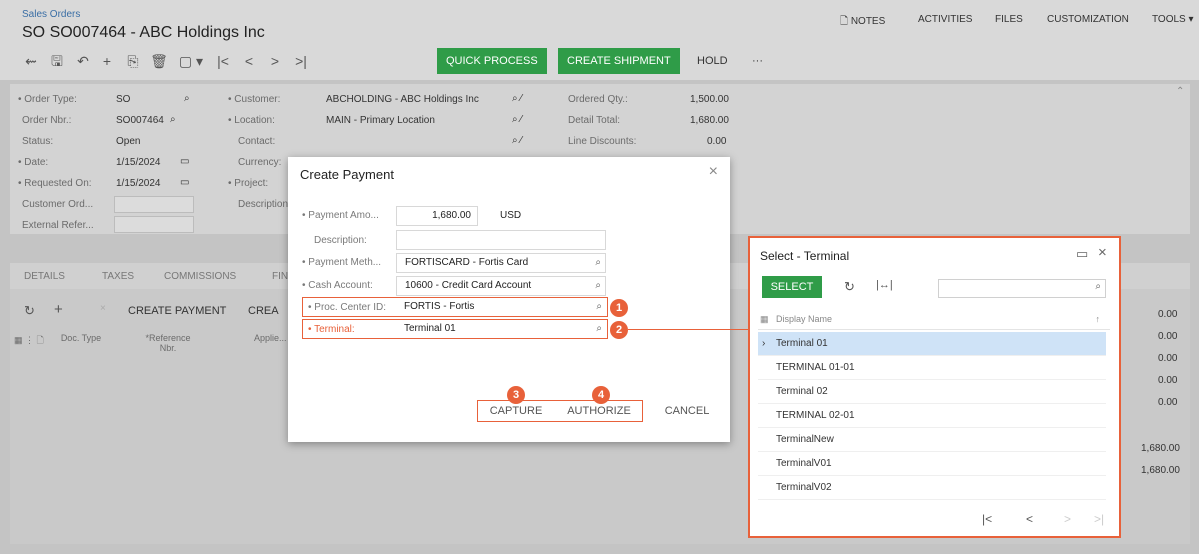 The image size is (1199, 554). I want to click on capture-button: CAPTURE, so click(516, 411).